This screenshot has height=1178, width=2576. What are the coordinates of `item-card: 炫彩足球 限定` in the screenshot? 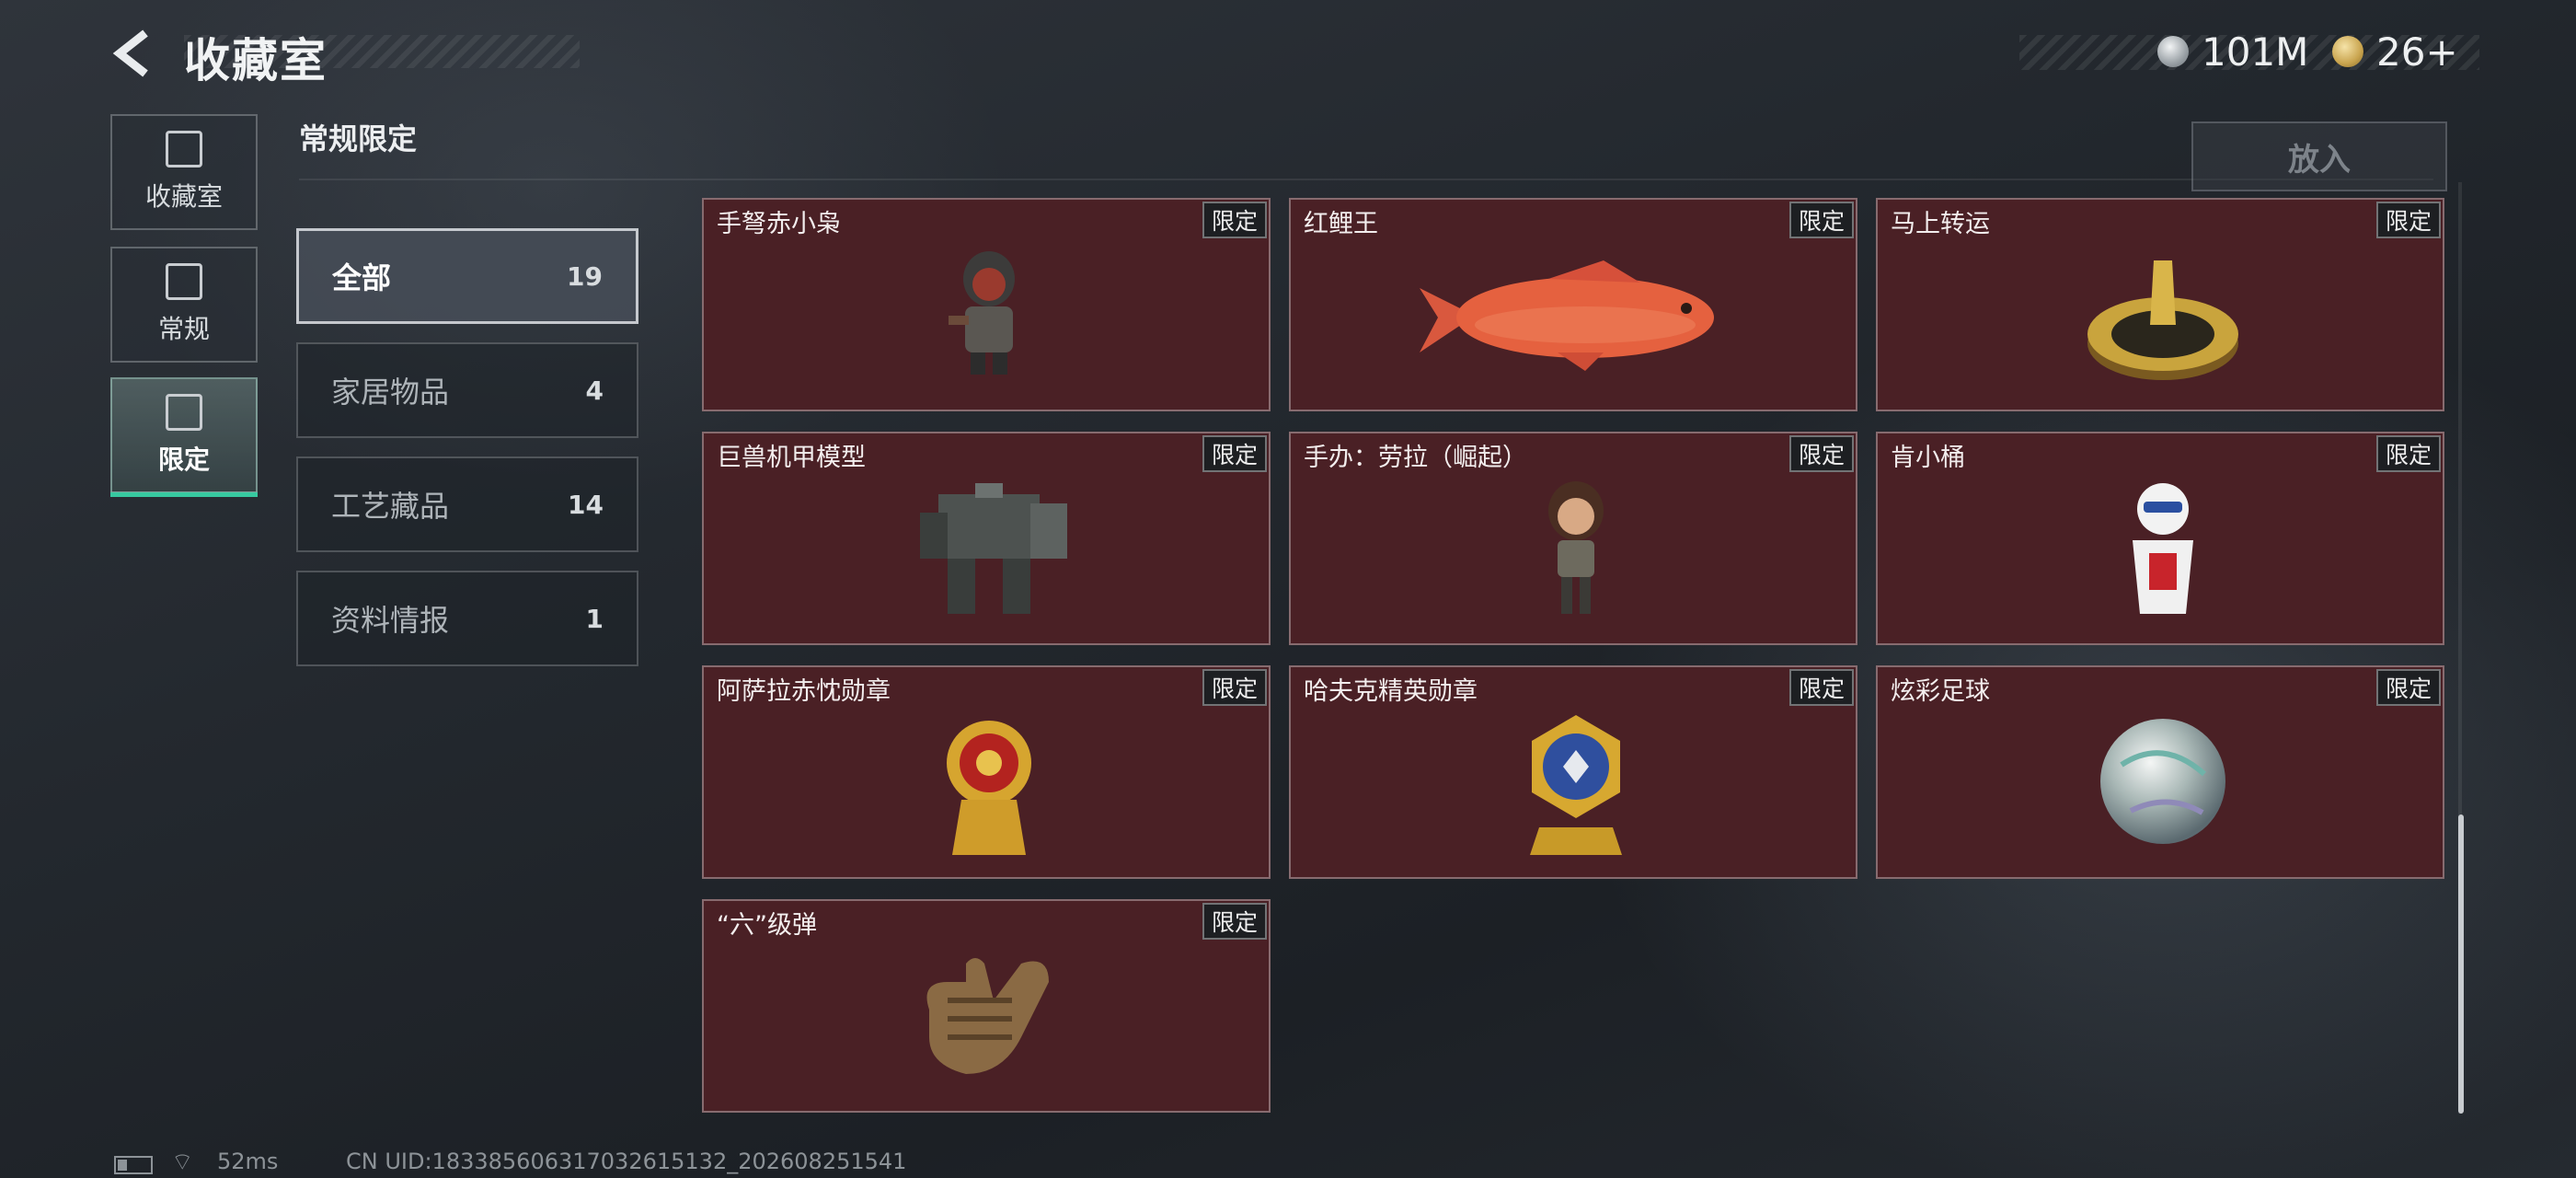 It's located at (2160, 772).